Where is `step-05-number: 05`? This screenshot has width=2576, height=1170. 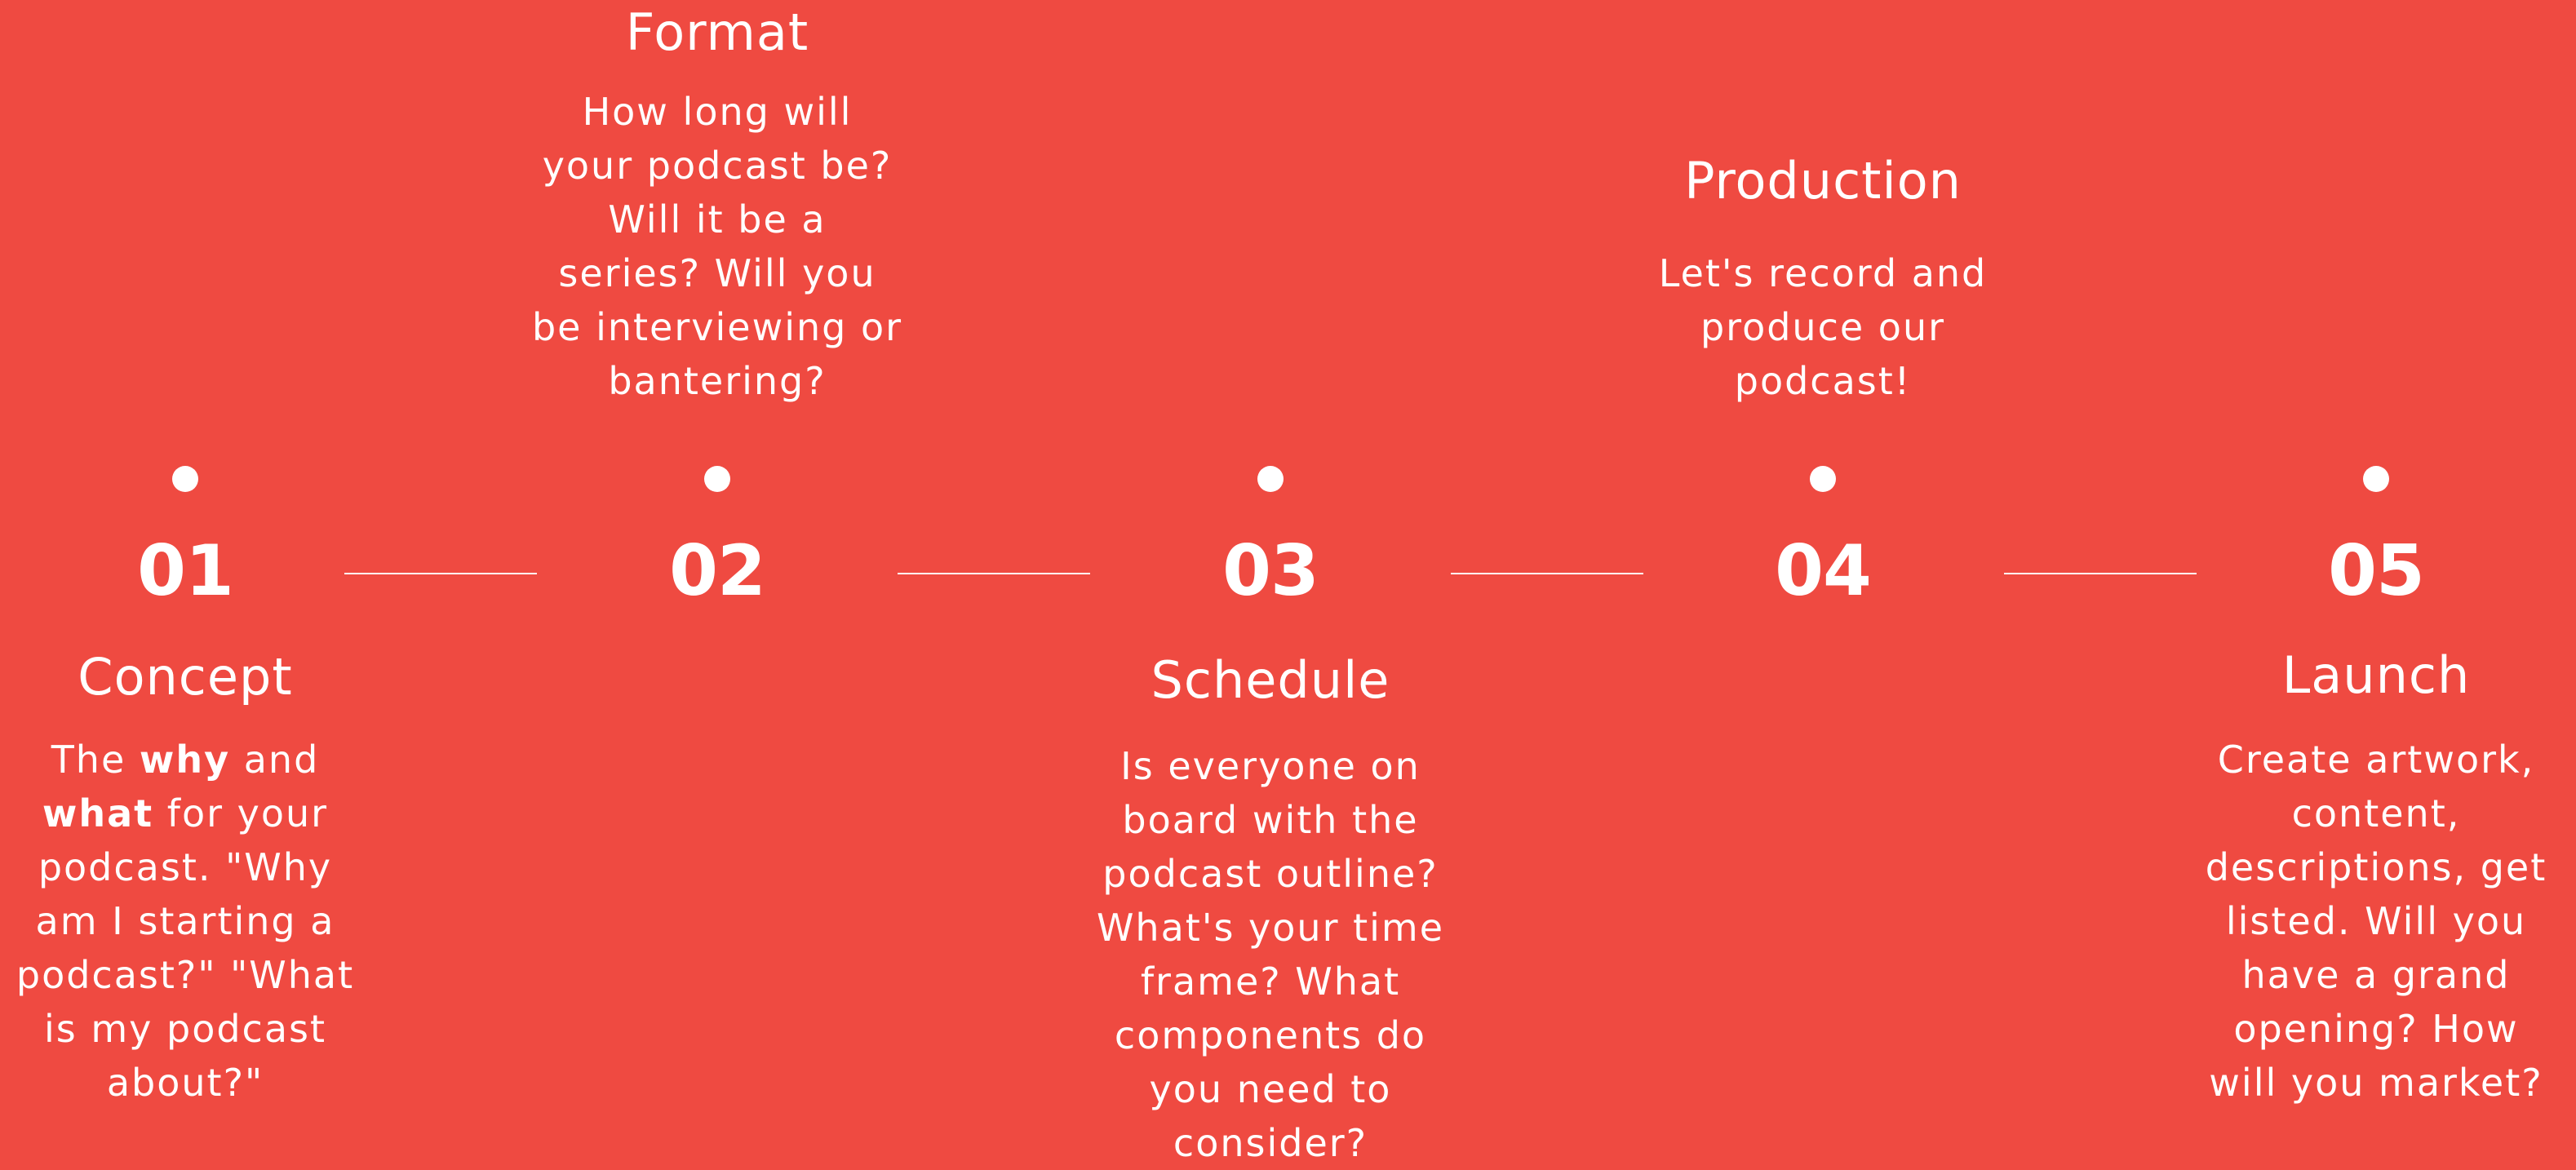
step-05-number: 05 is located at coordinates (2376, 571).